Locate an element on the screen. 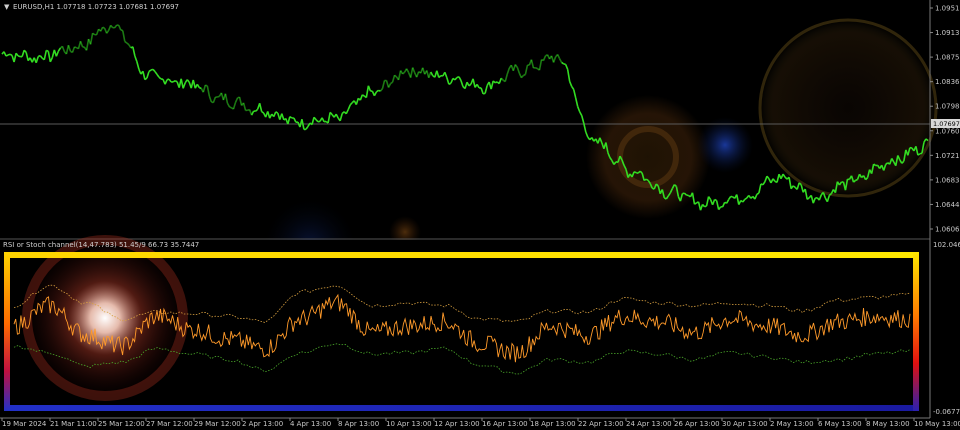 This screenshot has width=960, height=430. price-axis-label: 1.09515 is located at coordinates (947, 9).